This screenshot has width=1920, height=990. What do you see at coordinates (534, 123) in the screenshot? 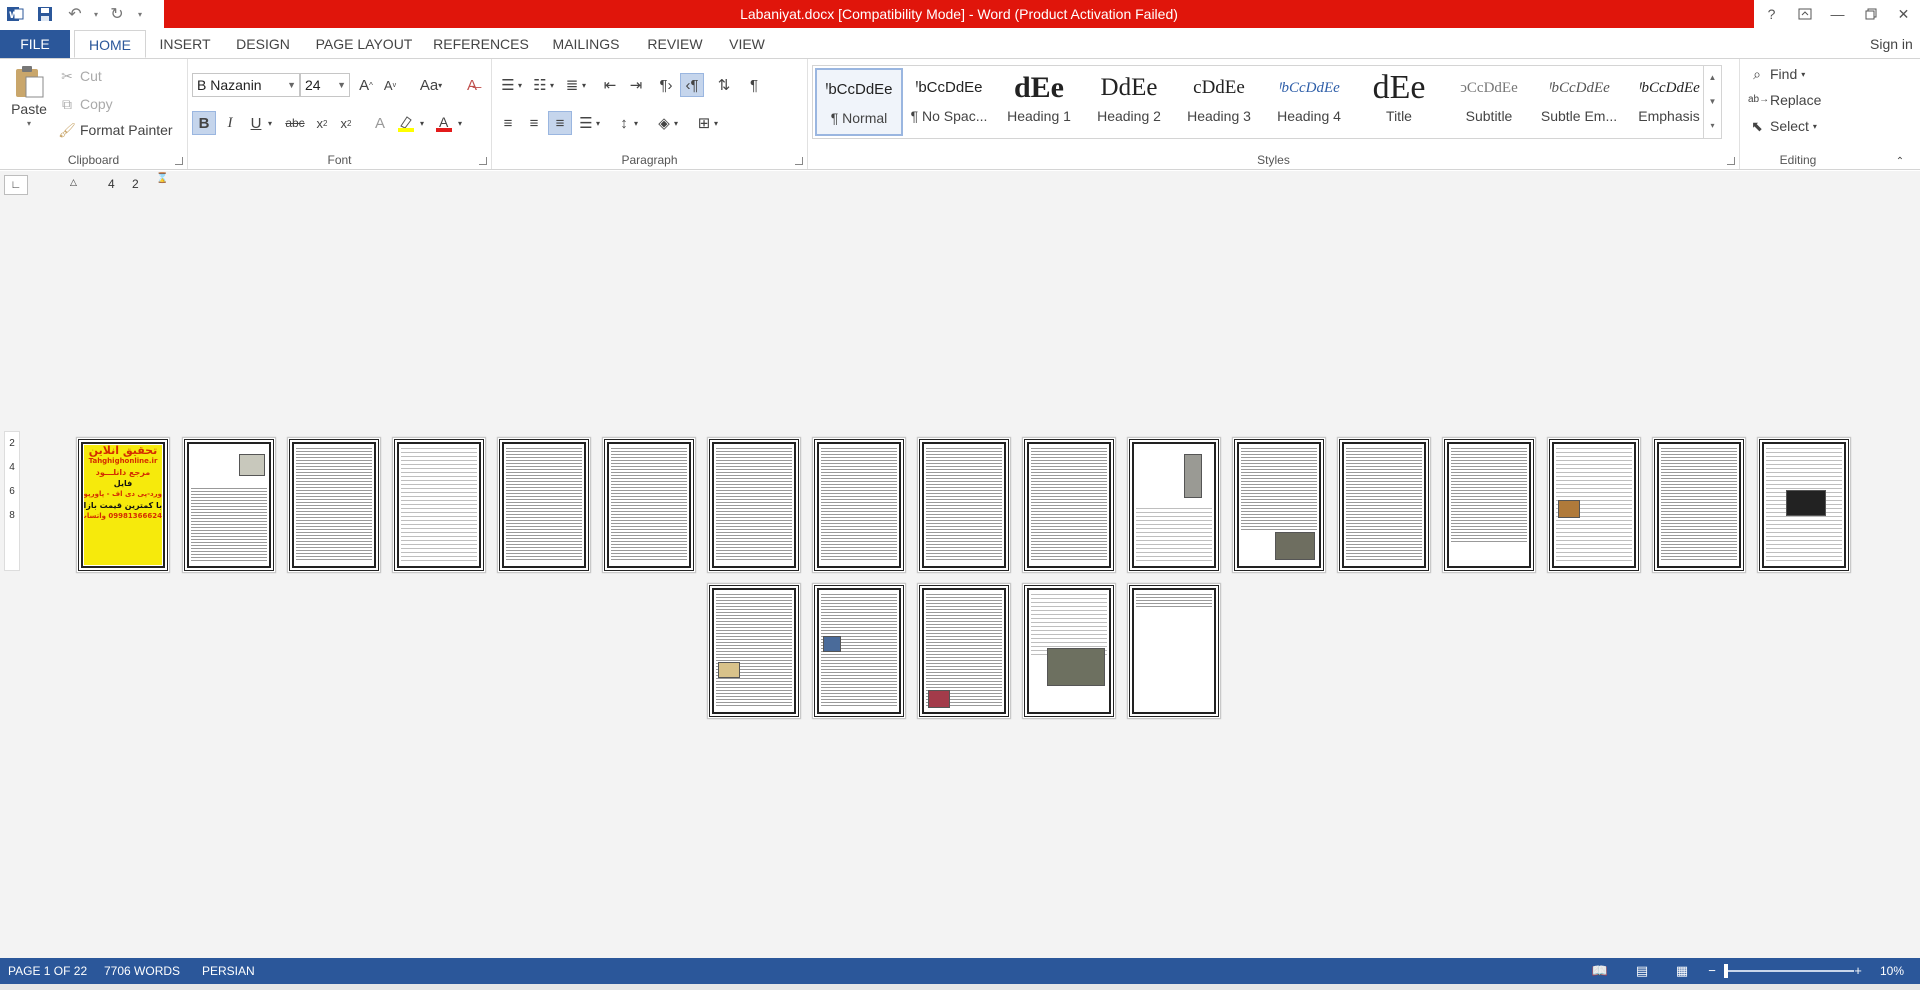
I see `align-center-icon: ≡` at bounding box center [534, 123].